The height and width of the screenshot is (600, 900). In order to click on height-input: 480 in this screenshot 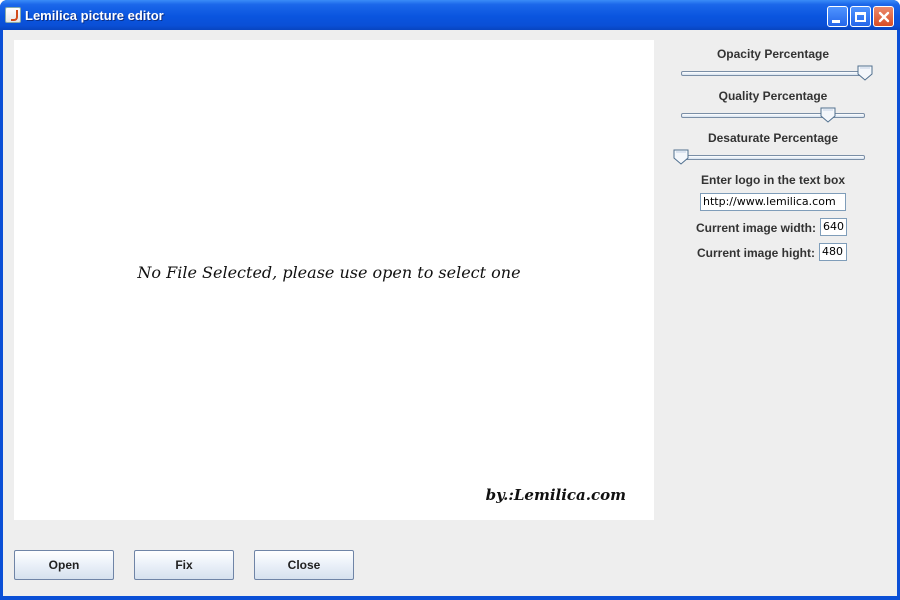, I will do `click(833, 252)`.